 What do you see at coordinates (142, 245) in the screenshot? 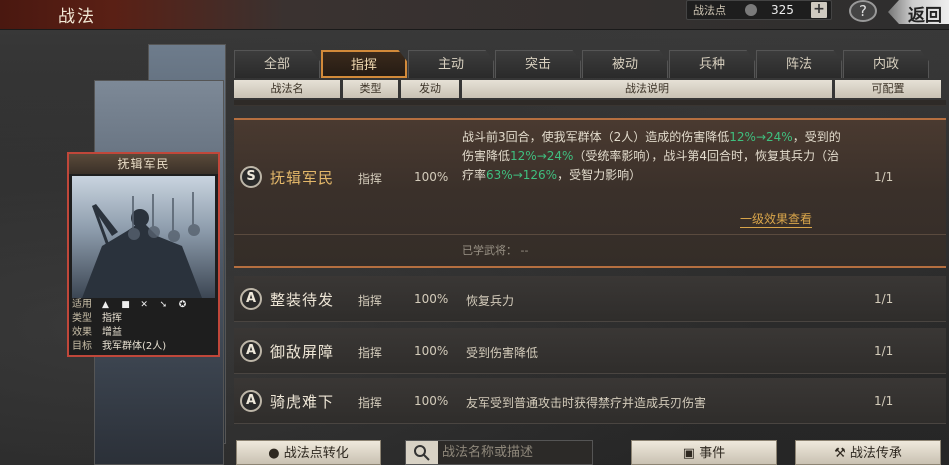
I see `warrior-silhouette-icon` at bounding box center [142, 245].